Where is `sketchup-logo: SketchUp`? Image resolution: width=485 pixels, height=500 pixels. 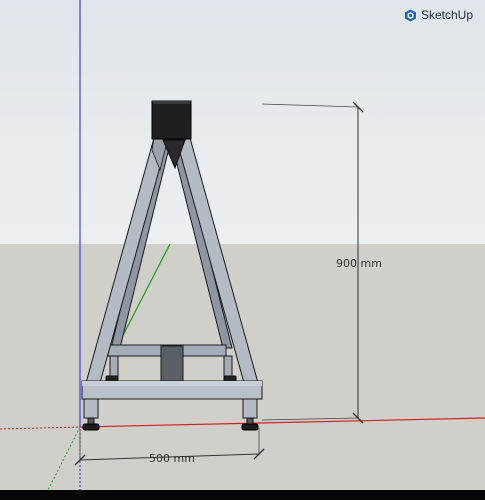 sketchup-logo: SketchUp is located at coordinates (438, 15).